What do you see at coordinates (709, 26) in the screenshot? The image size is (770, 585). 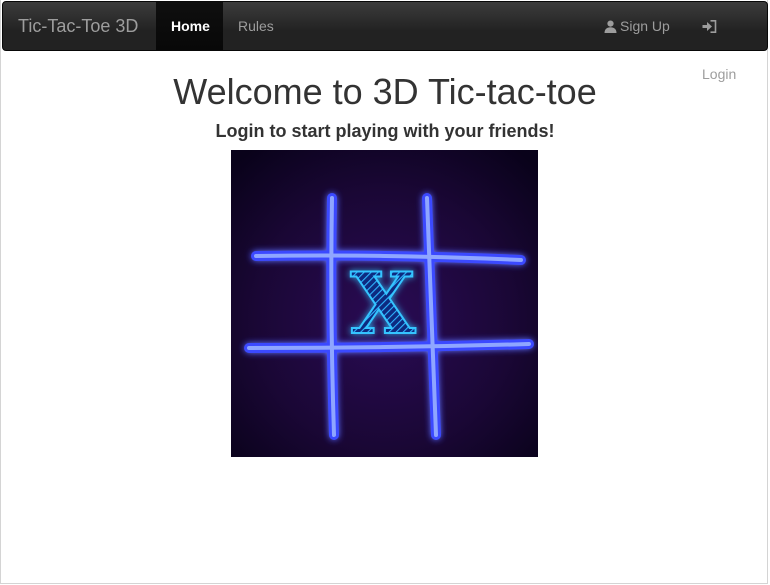 I see `login-icon` at bounding box center [709, 26].